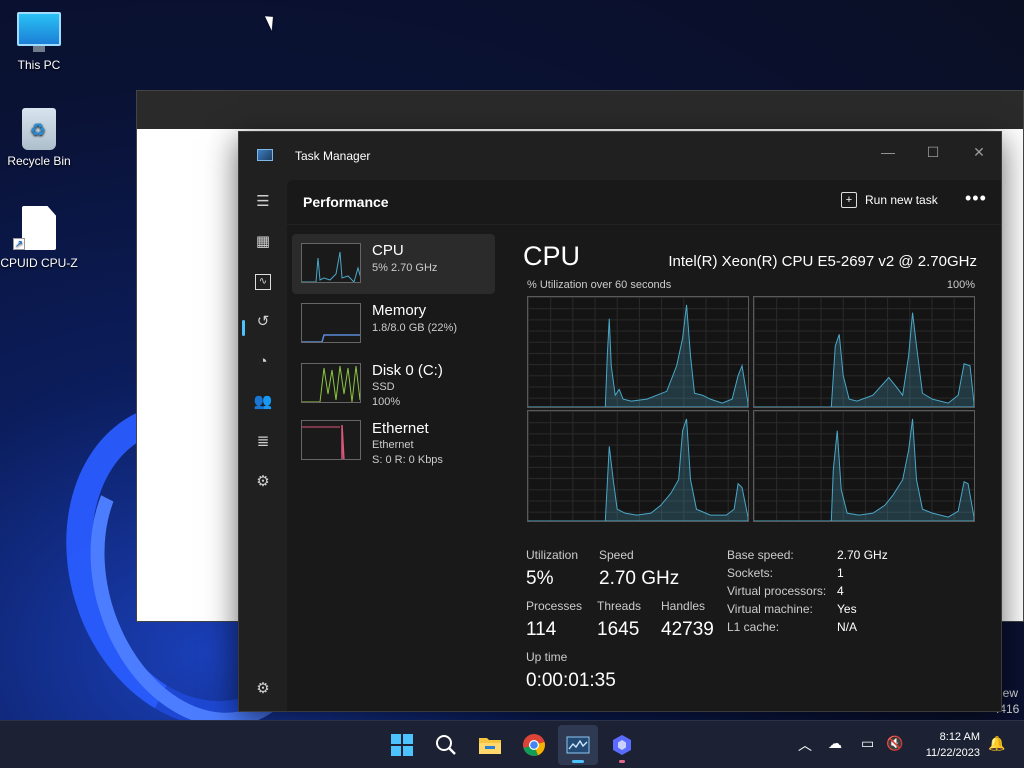 Image resolution: width=1024 pixels, height=768 pixels. I want to click on clock-time: 8:12 AM, so click(959, 737).